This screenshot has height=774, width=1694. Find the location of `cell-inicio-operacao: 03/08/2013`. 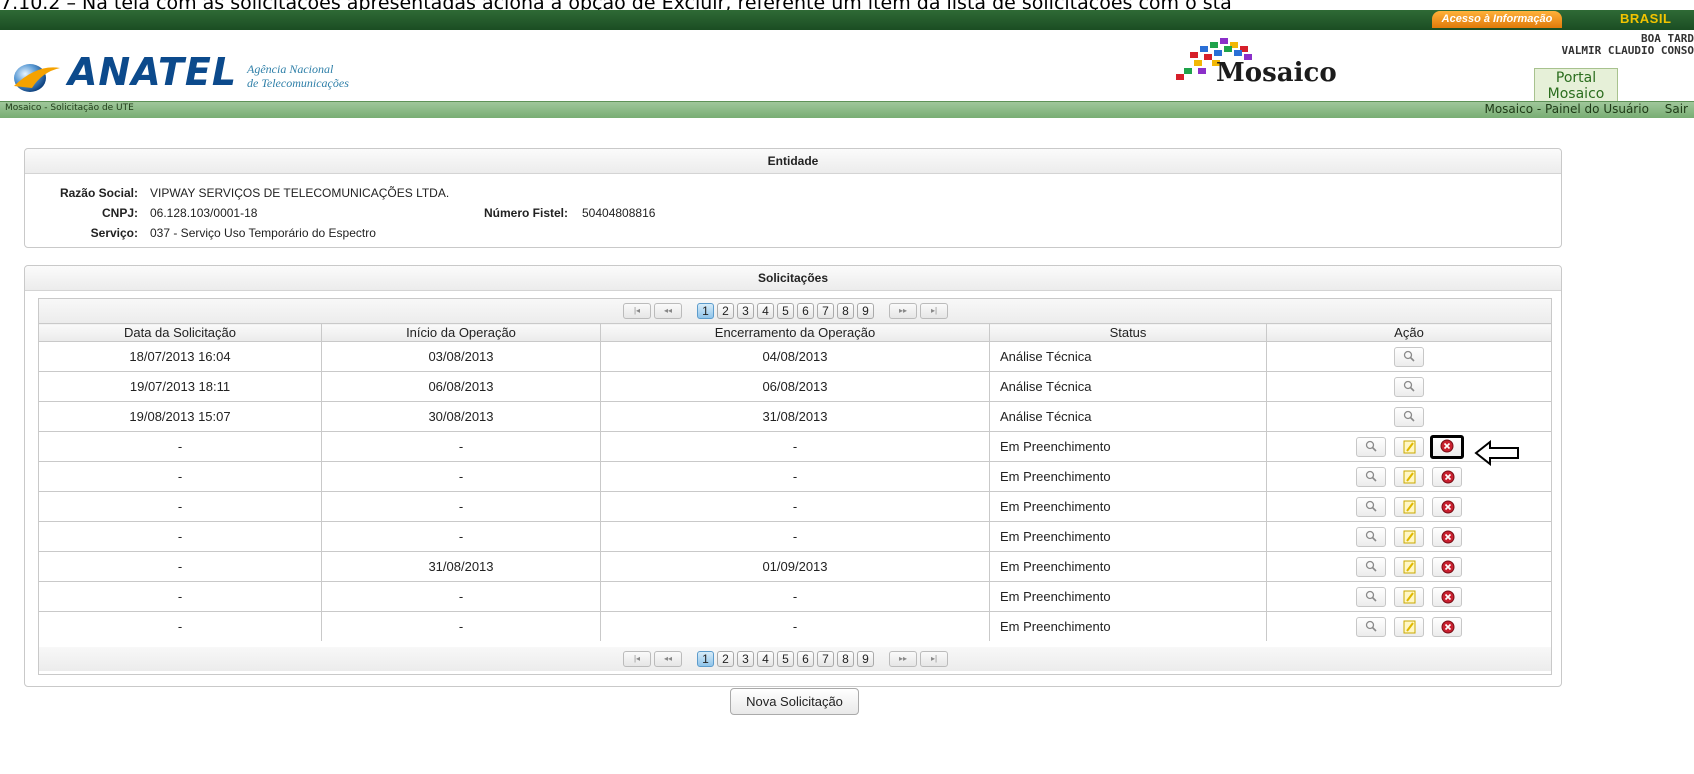

cell-inicio-operacao: 03/08/2013 is located at coordinates (461, 356).